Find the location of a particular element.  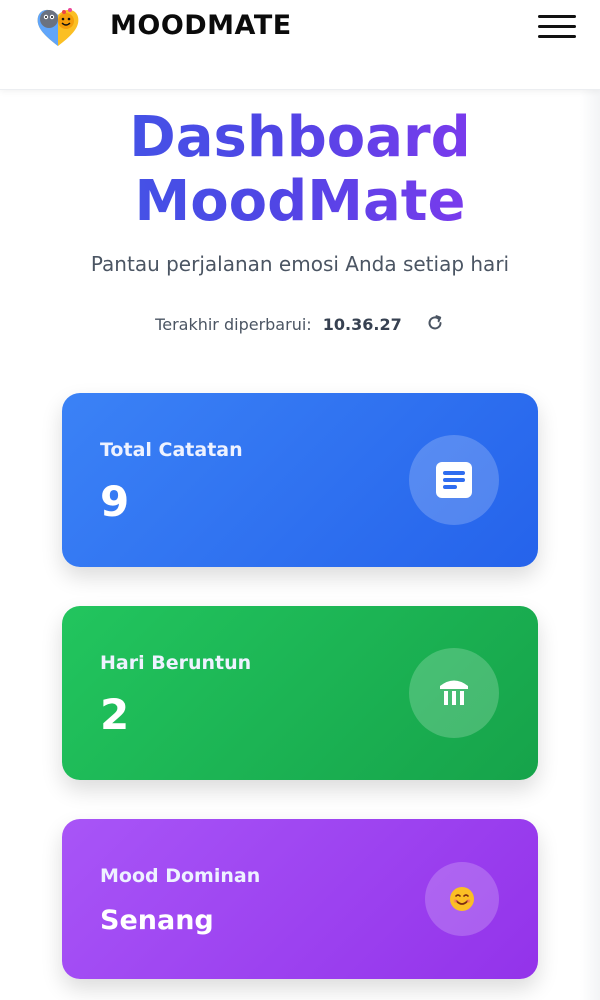

hamburger-menu-icon is located at coordinates (557, 27).